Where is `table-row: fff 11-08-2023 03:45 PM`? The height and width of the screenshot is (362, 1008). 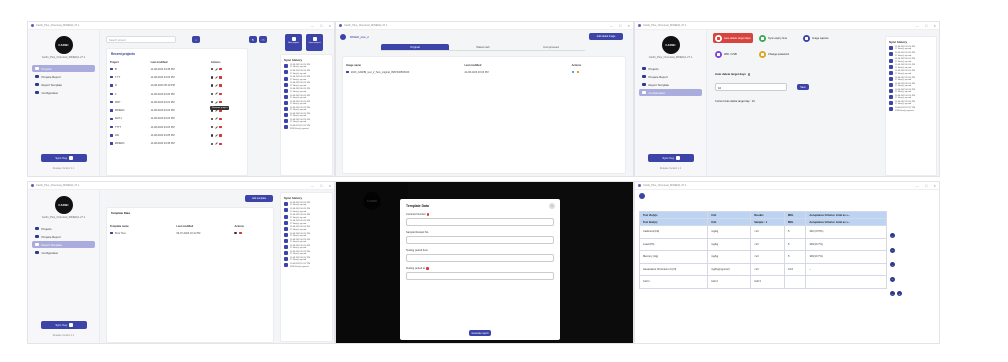
table-row: fff 11-08-2023 03:45 PM is located at coordinates (177, 69).